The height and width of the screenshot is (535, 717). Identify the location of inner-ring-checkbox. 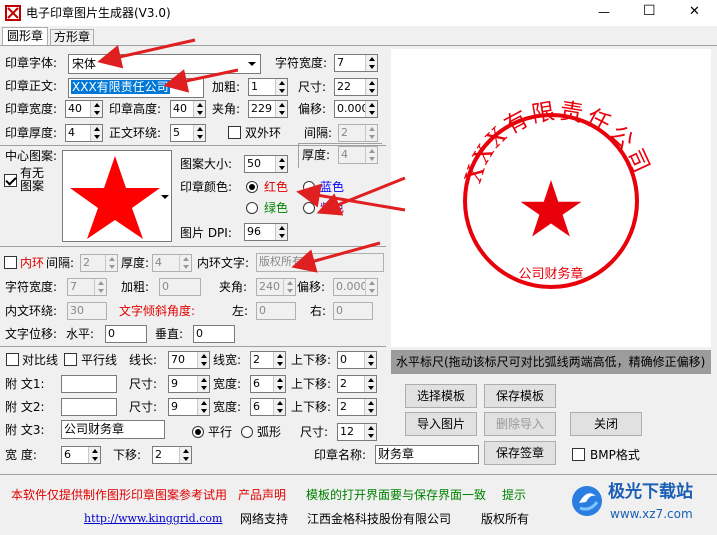
(10, 262).